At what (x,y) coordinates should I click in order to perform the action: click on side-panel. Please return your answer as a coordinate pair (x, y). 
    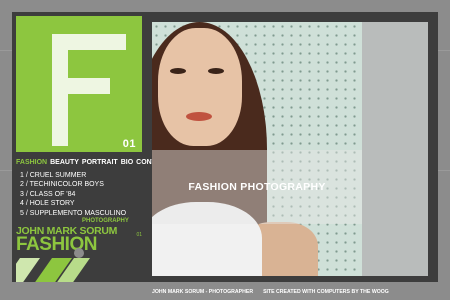
    Looking at the image, I should click on (395, 149).